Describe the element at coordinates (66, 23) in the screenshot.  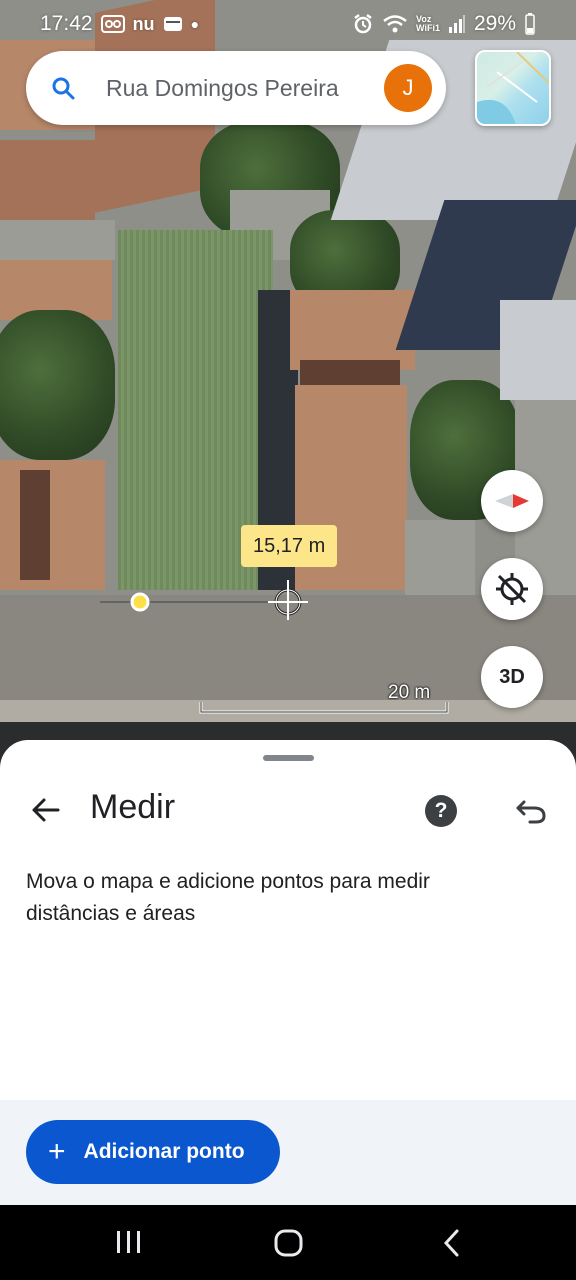
I see `clock: 17:42` at that location.